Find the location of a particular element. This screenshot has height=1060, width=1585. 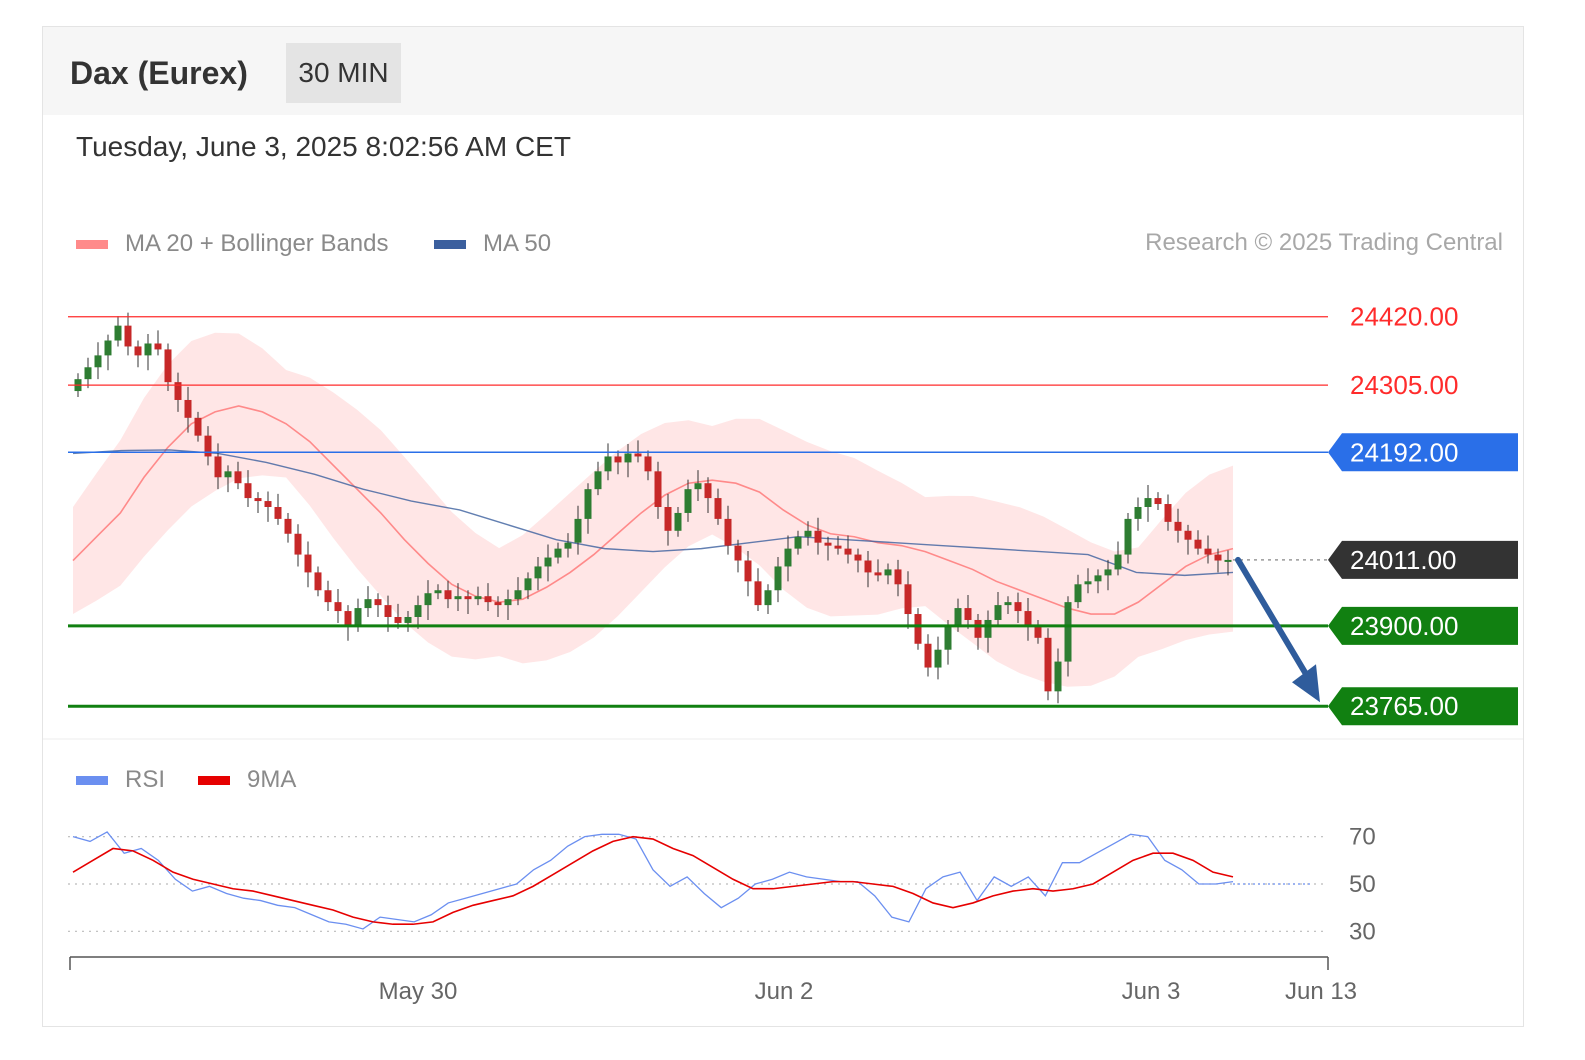

x-tick-label: Jun 13 is located at coordinates (1321, 991).